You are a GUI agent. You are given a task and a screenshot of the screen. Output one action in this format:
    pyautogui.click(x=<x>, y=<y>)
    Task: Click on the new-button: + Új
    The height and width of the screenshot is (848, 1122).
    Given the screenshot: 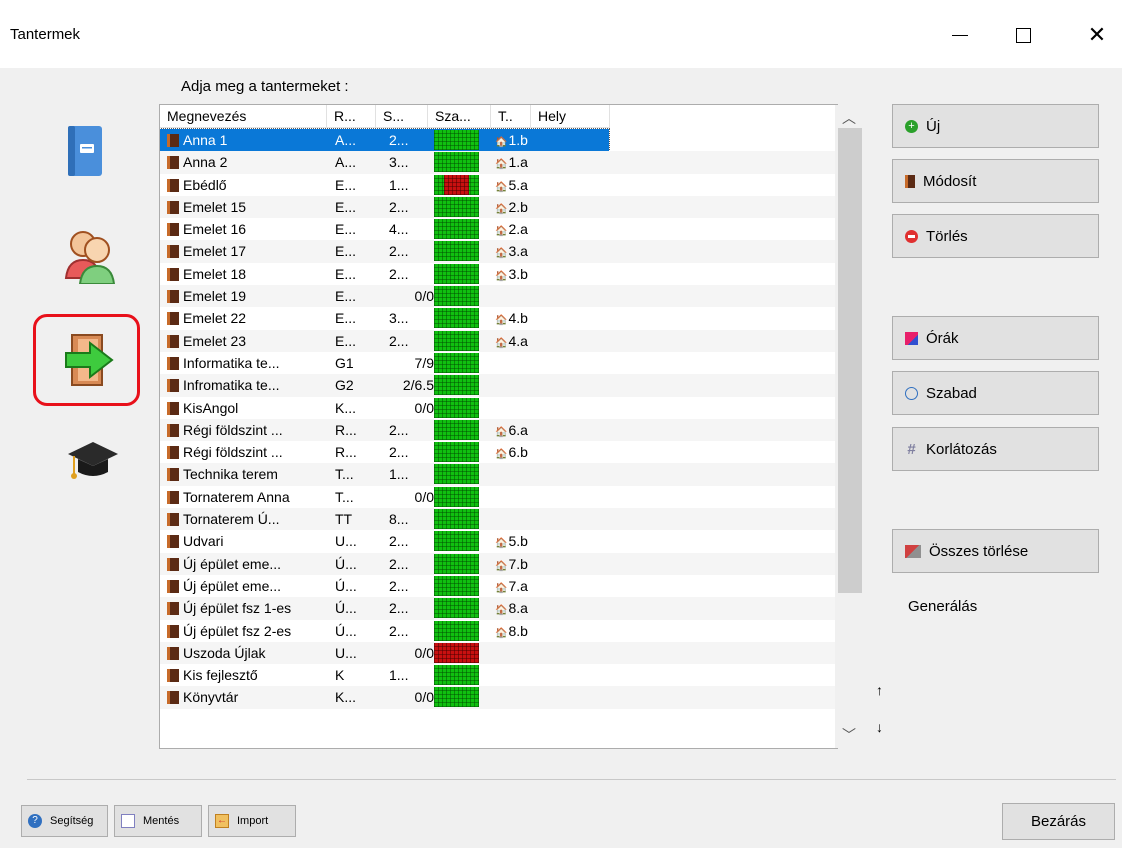 What is the action you would take?
    pyautogui.click(x=995, y=126)
    